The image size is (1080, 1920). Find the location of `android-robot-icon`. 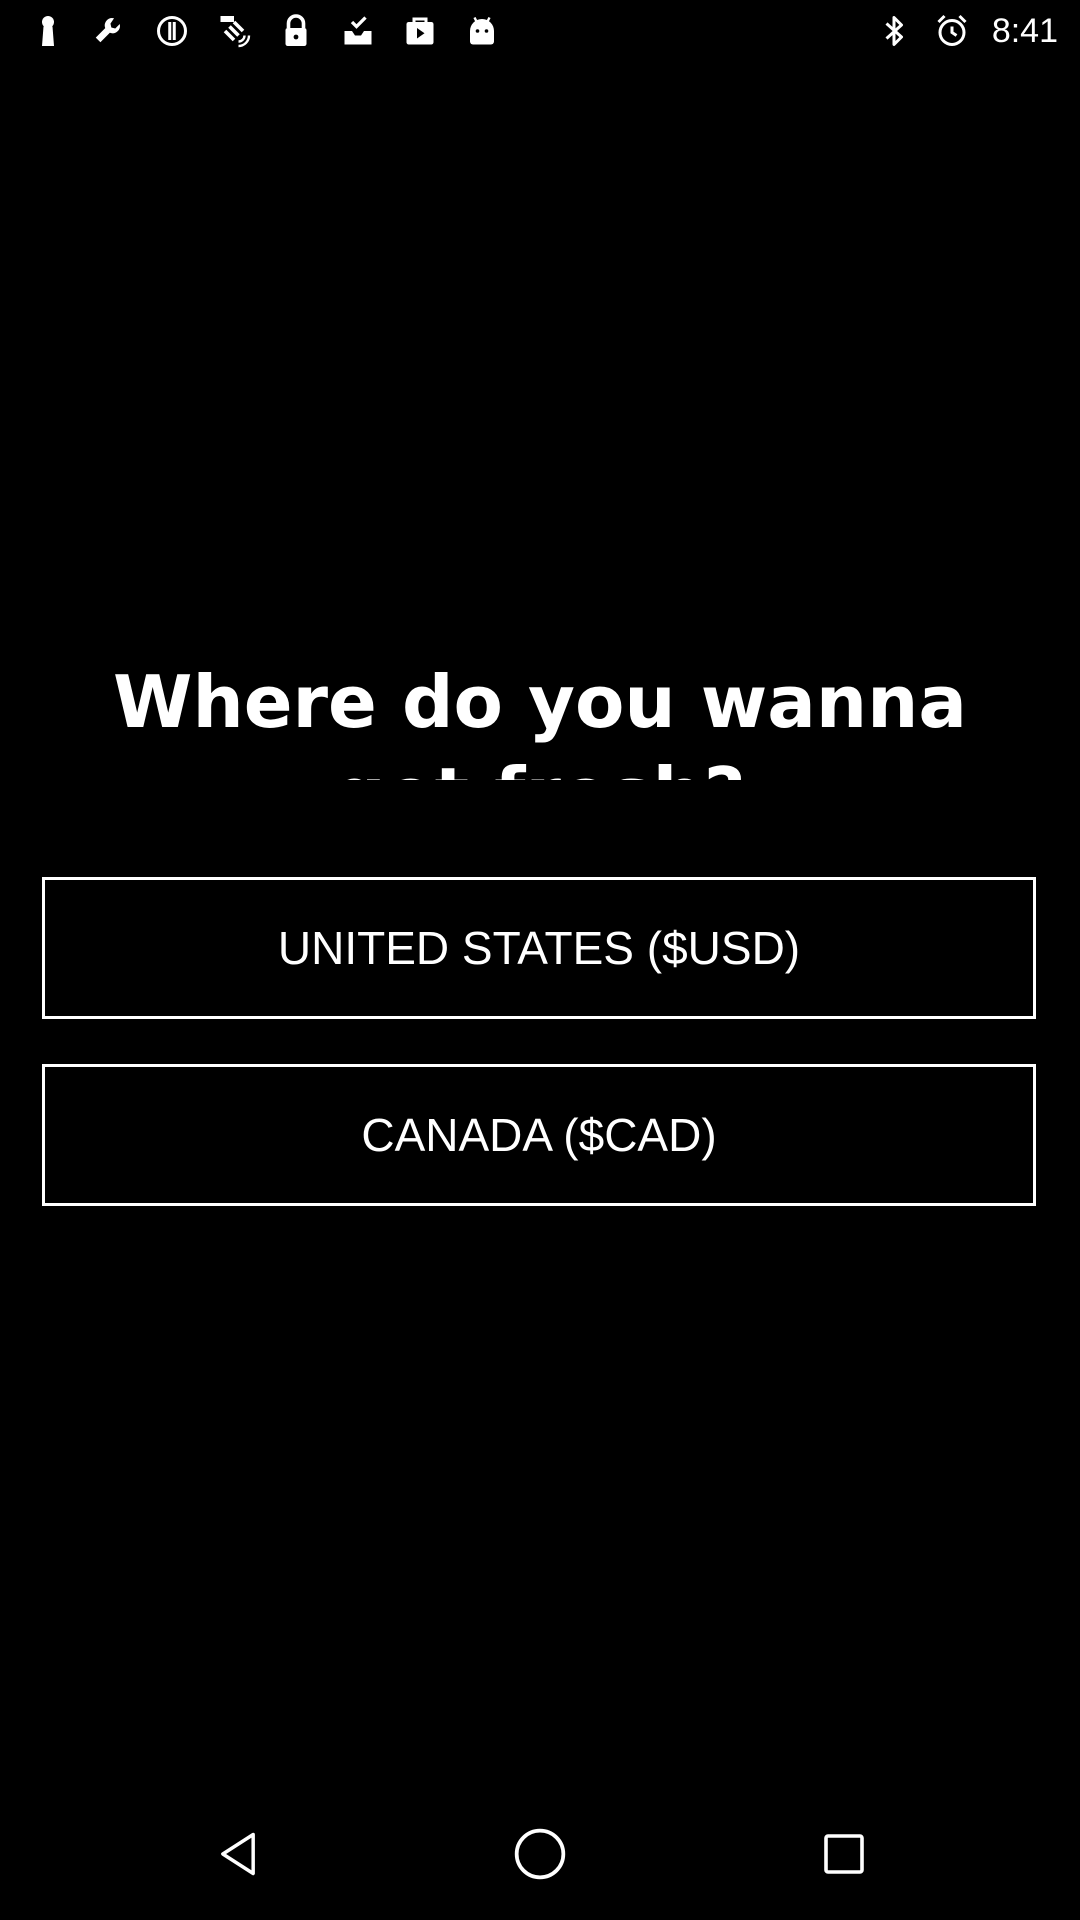

android-robot-icon is located at coordinates (482, 31).